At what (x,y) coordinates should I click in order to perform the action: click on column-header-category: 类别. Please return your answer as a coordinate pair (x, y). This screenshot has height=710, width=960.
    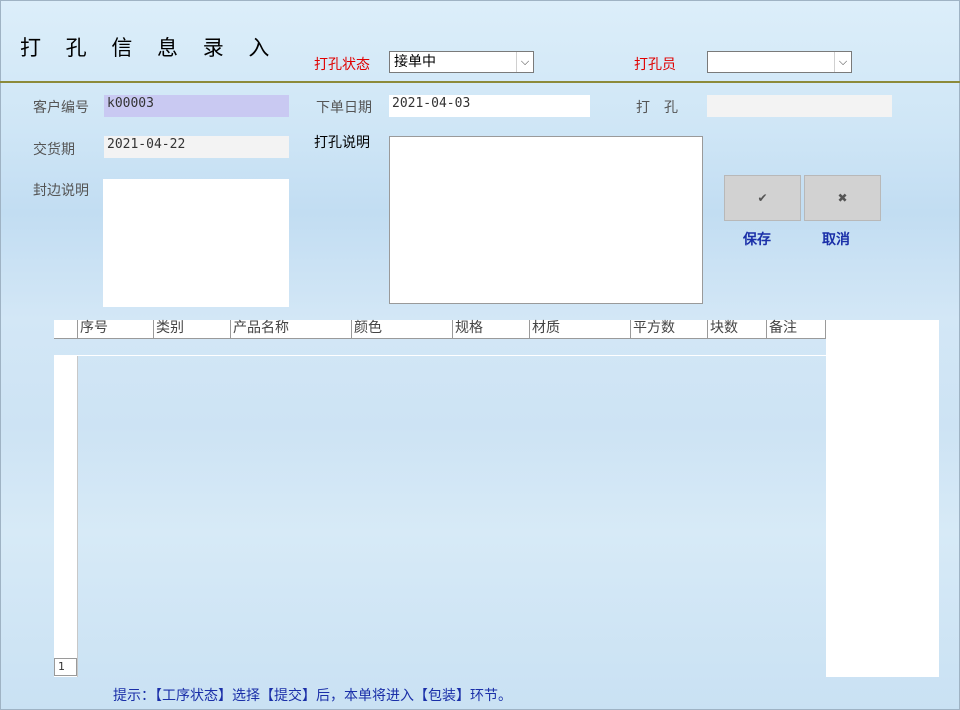
    Looking at the image, I should click on (191, 329).